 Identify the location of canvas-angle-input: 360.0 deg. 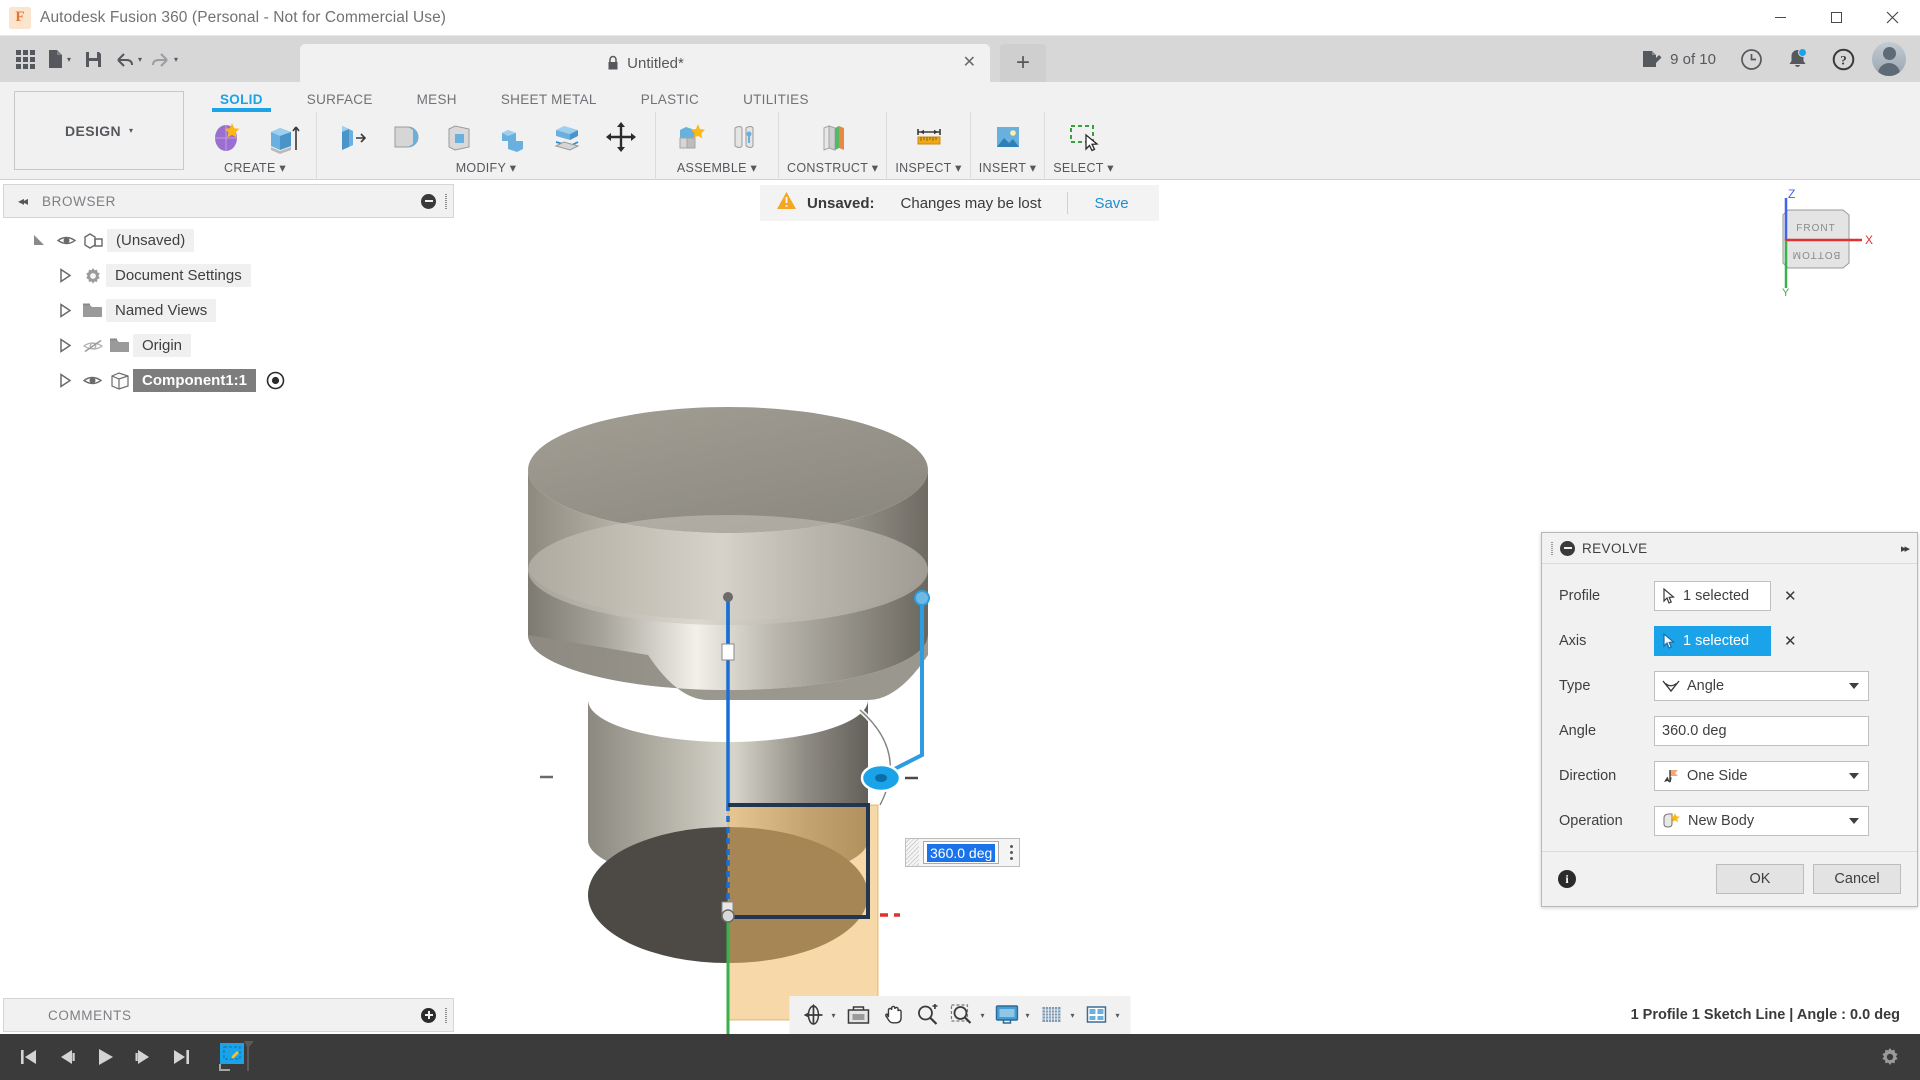
(963, 852).